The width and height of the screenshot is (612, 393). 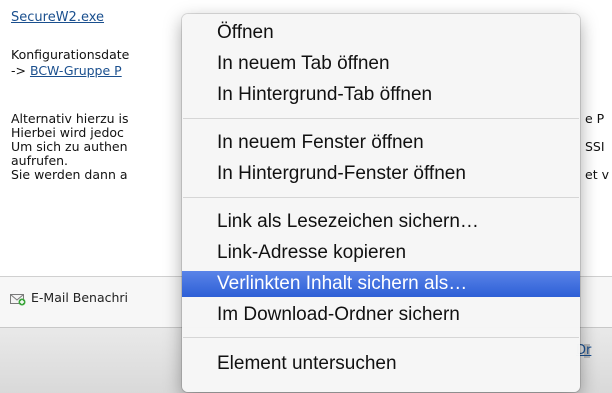 I want to click on menu-item-open-background-tab: In Hintergrund-Tab öffnen, so click(x=381, y=95).